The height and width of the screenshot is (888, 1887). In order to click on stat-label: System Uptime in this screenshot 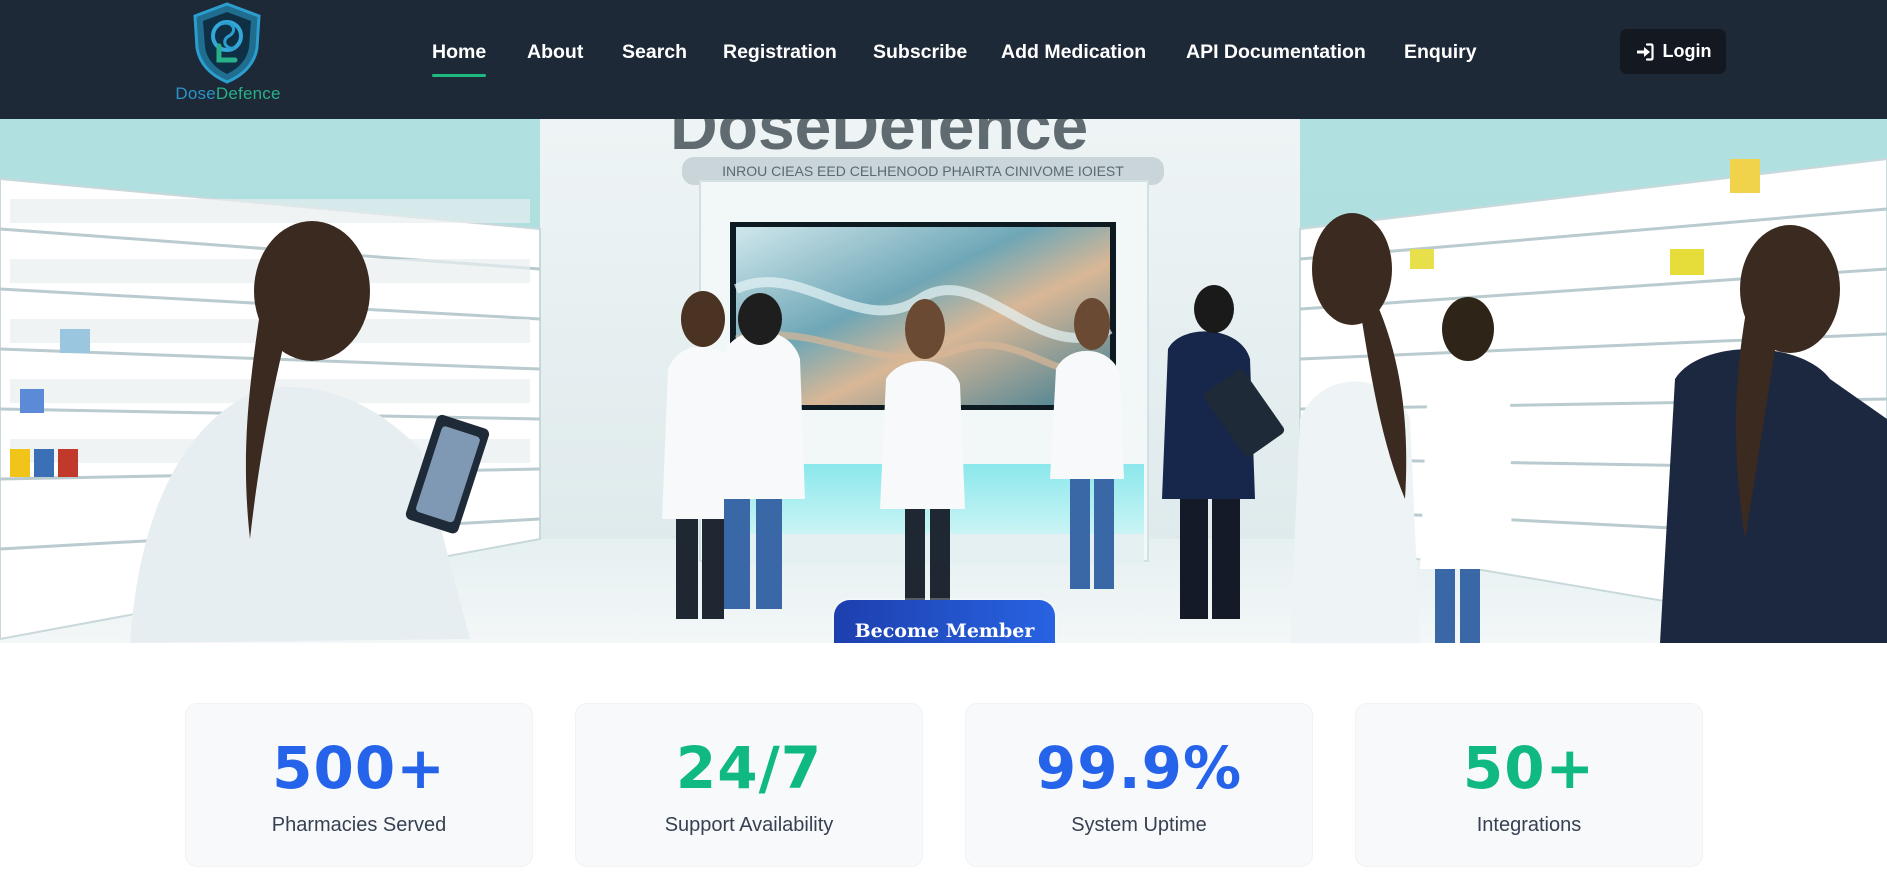, I will do `click(1139, 825)`.